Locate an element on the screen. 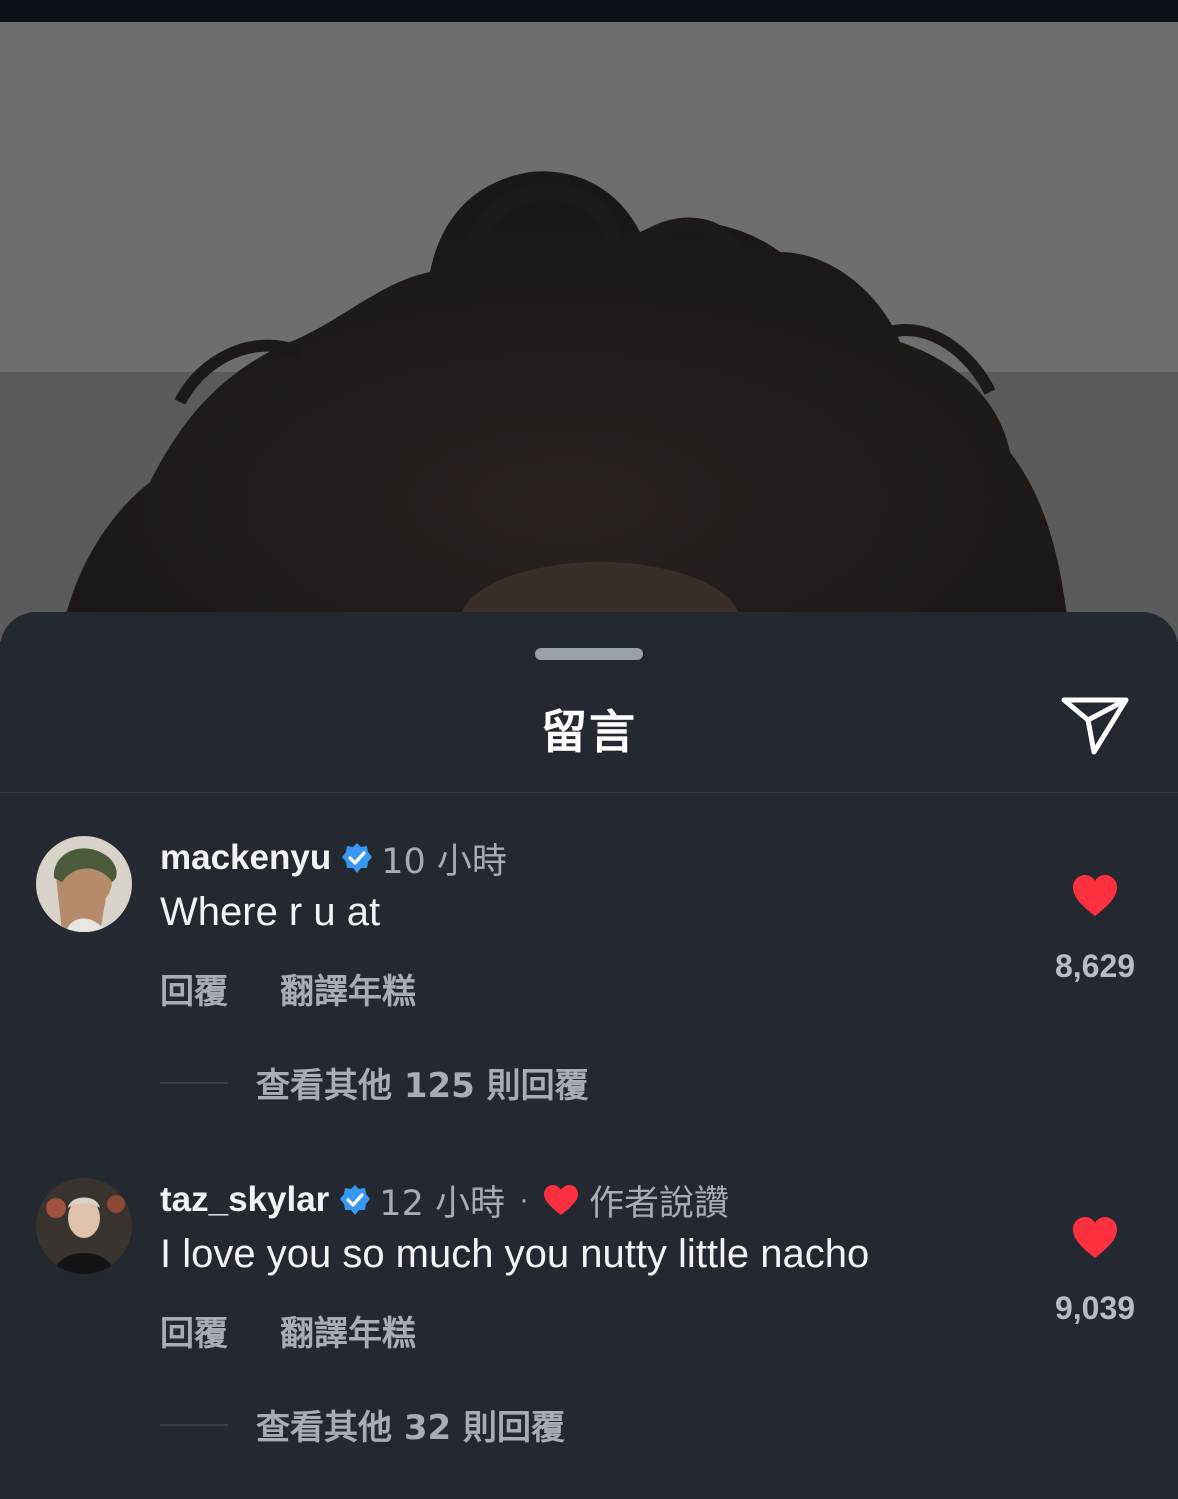  author-liked-heart-icon is located at coordinates (560, 1200).